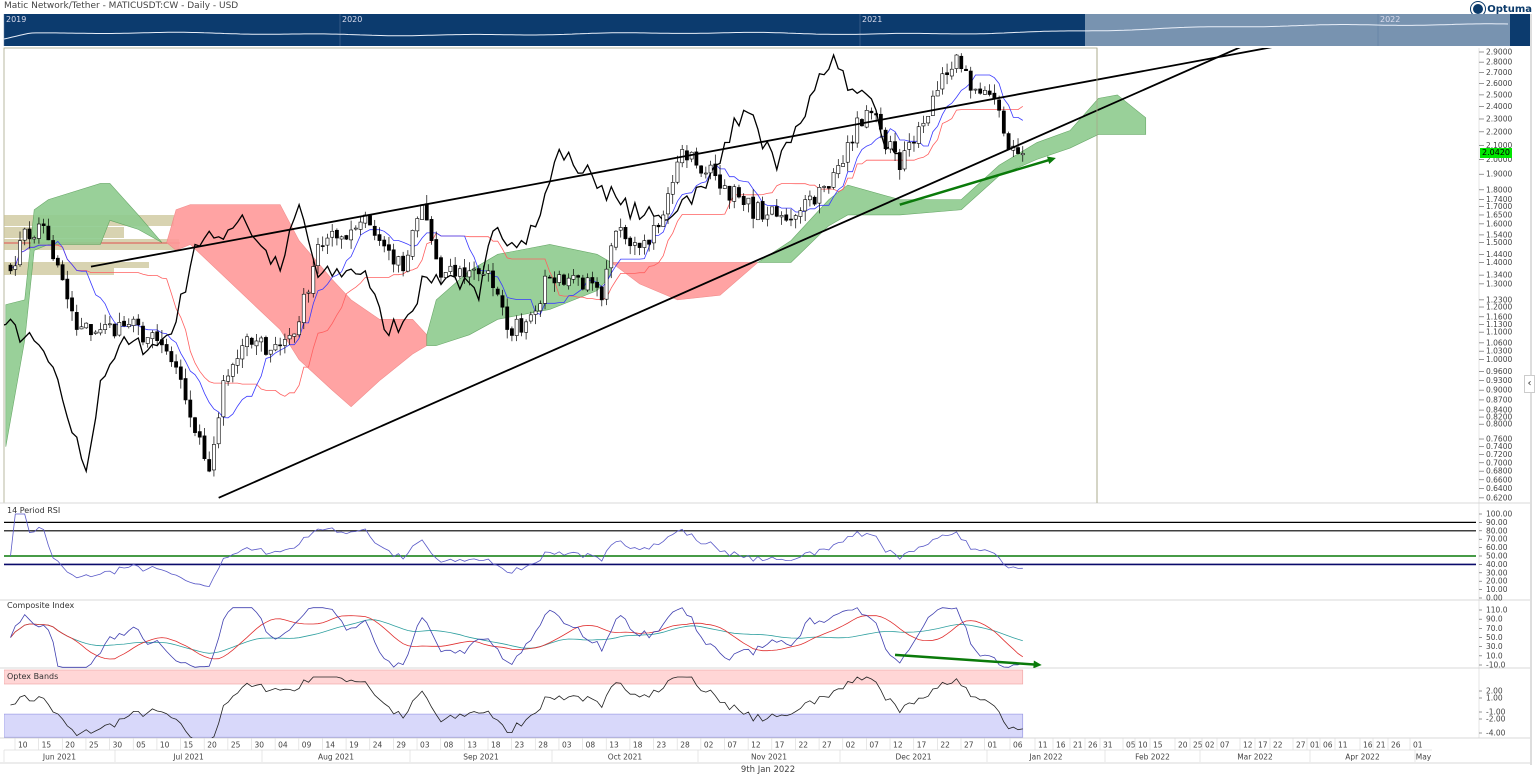 The image size is (1536, 783). I want to click on collapse-panel-button: ‹, so click(1529, 384).